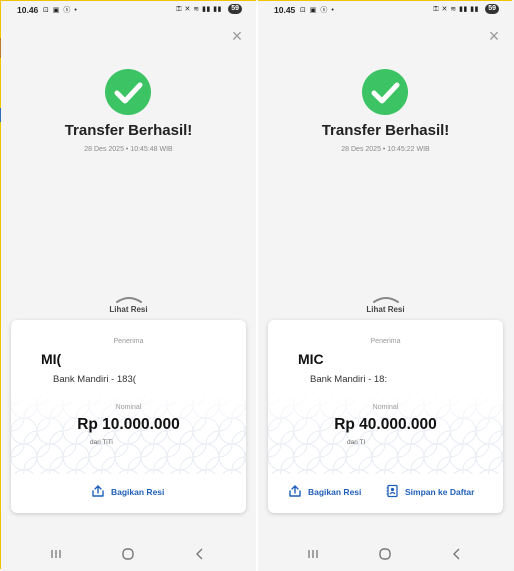 This screenshot has width=514, height=571. Describe the element at coordinates (128, 424) in the screenshot. I see `transfer-amount: Rp 10.000.000` at that location.